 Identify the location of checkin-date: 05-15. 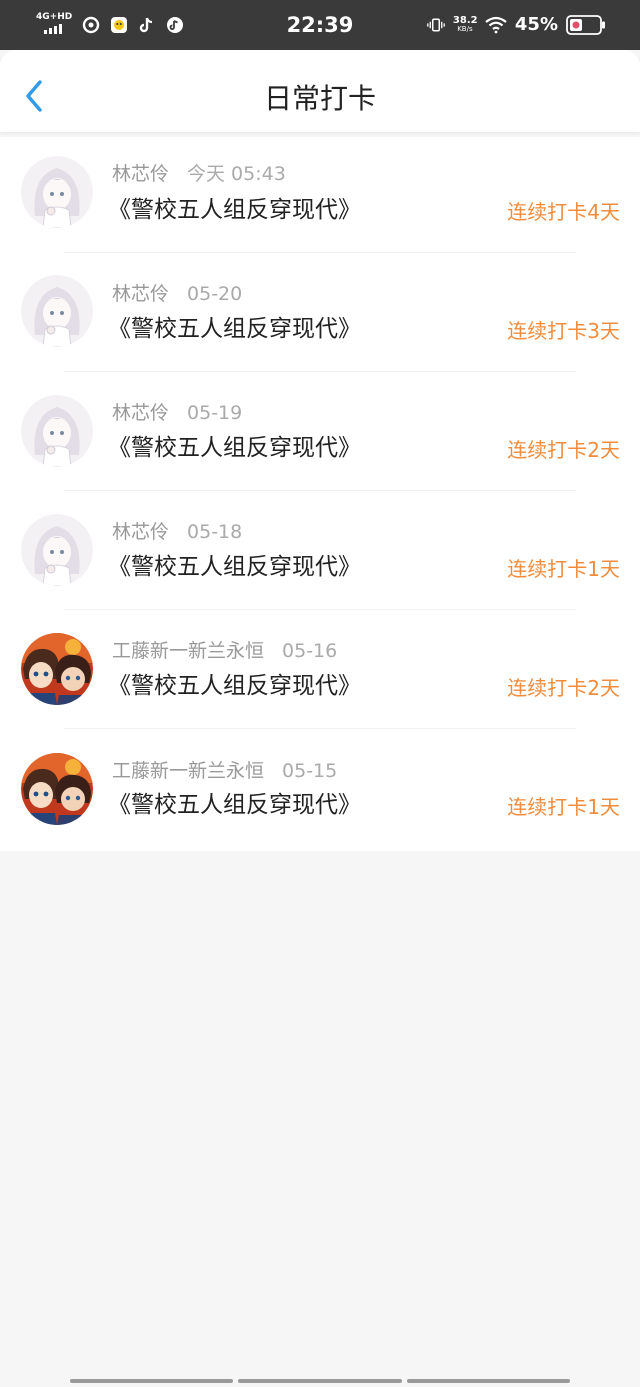
(310, 771).